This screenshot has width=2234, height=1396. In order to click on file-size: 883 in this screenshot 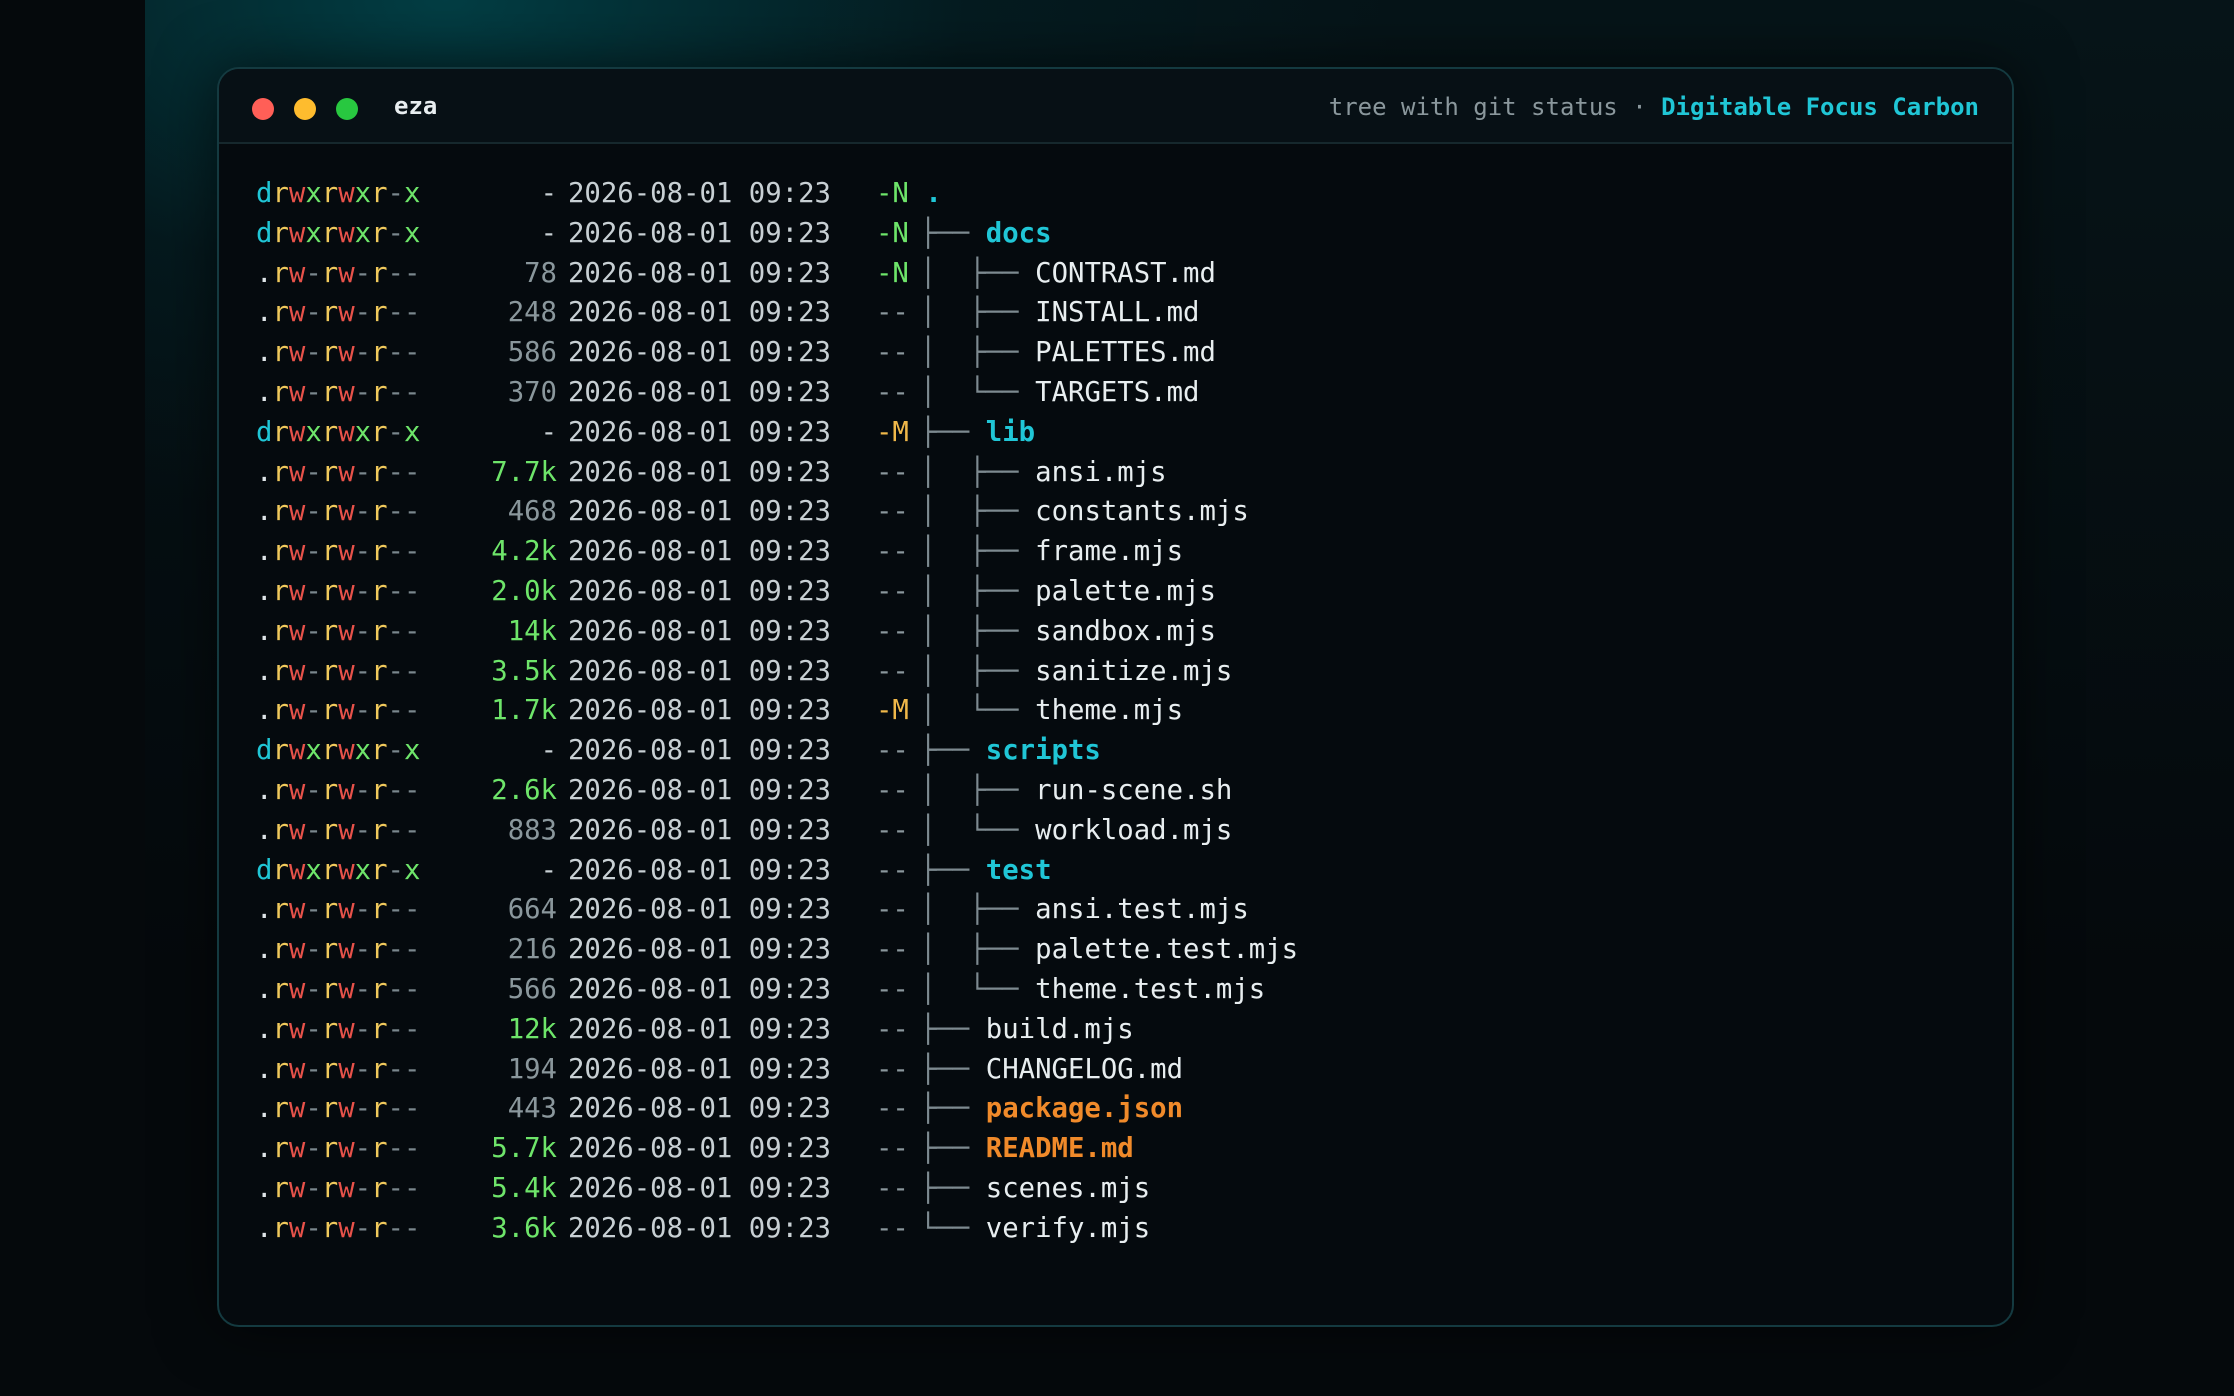, I will do `click(532, 830)`.